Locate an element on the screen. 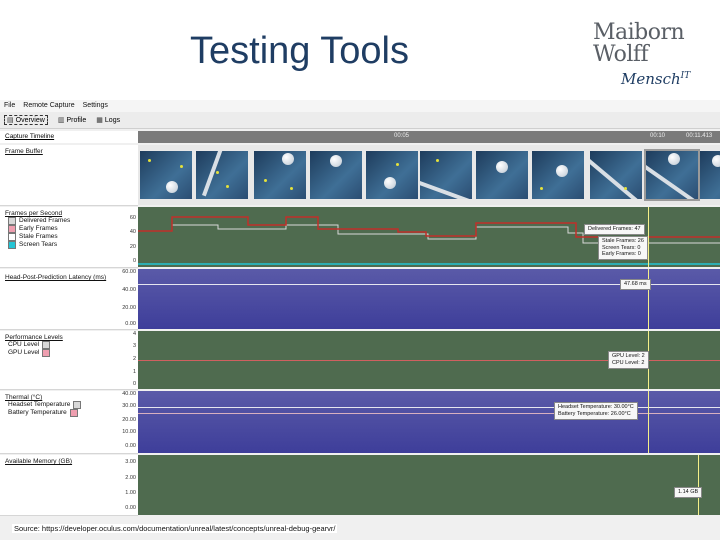  timeline-tick: 00:10 is located at coordinates (658, 136).